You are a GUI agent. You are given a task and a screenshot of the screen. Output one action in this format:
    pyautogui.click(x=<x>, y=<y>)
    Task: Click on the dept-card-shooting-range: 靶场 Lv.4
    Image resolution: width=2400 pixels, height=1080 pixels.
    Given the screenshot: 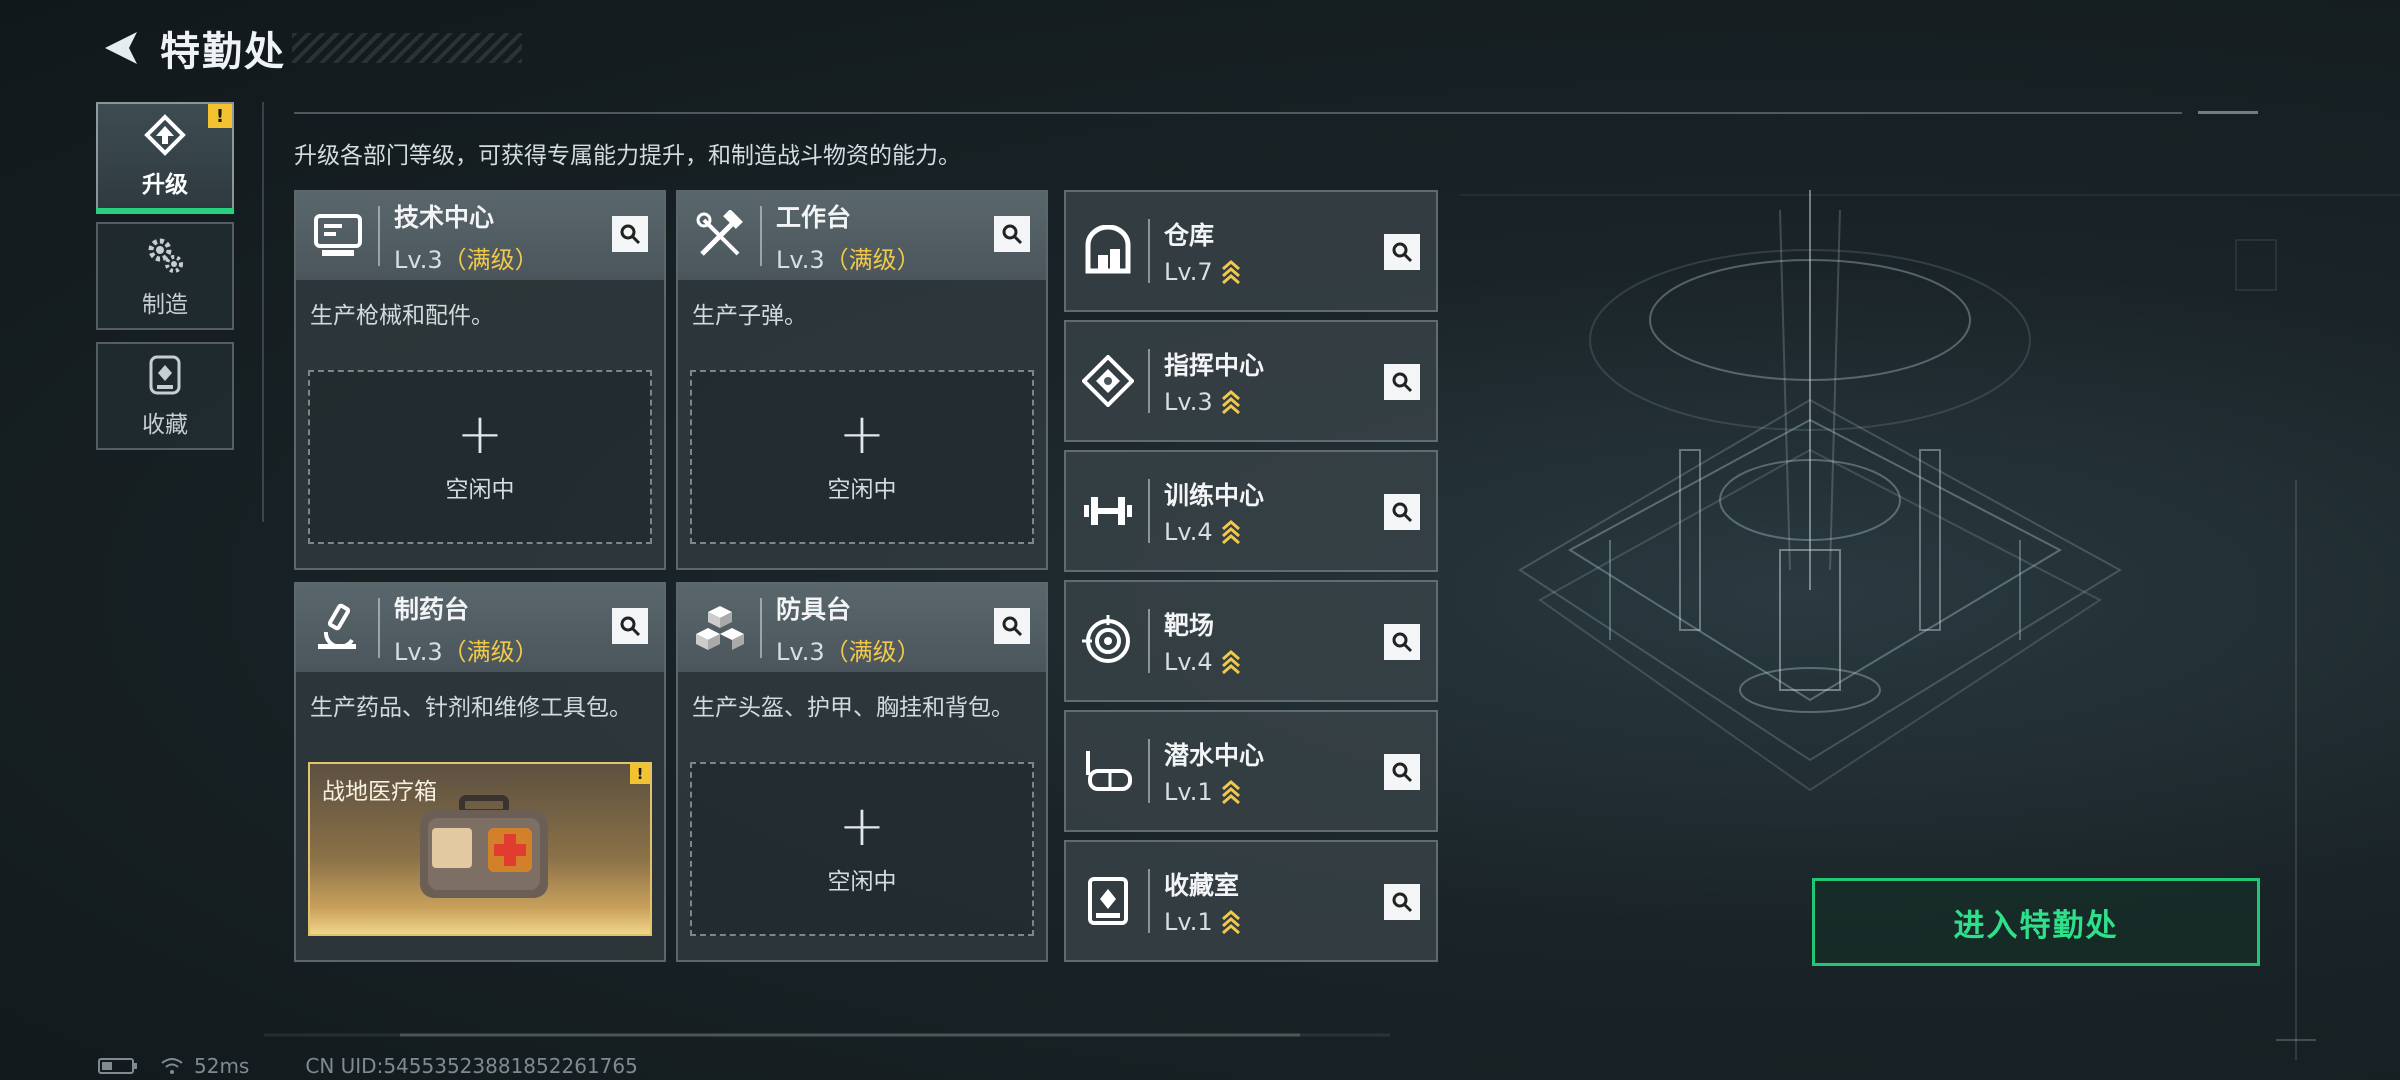 What is the action you would take?
    pyautogui.click(x=1251, y=641)
    